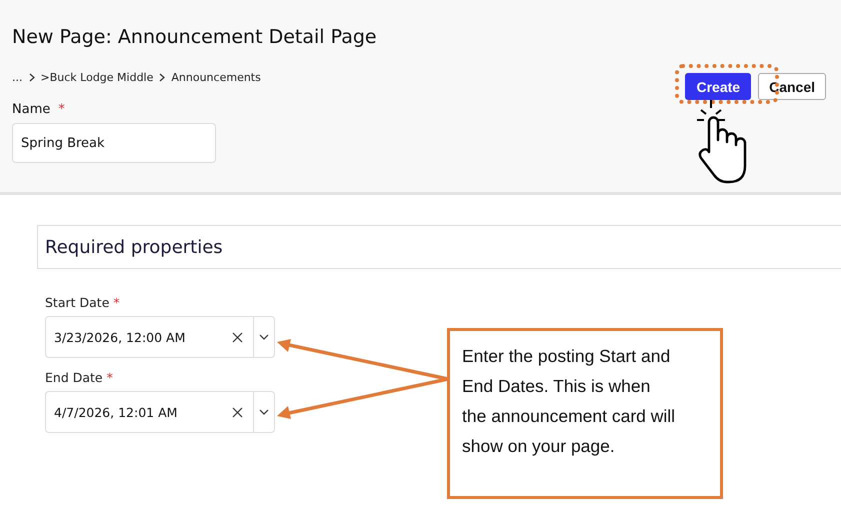 This screenshot has height=520, width=841. I want to click on breadcrumb-link: Announcements, so click(216, 77).